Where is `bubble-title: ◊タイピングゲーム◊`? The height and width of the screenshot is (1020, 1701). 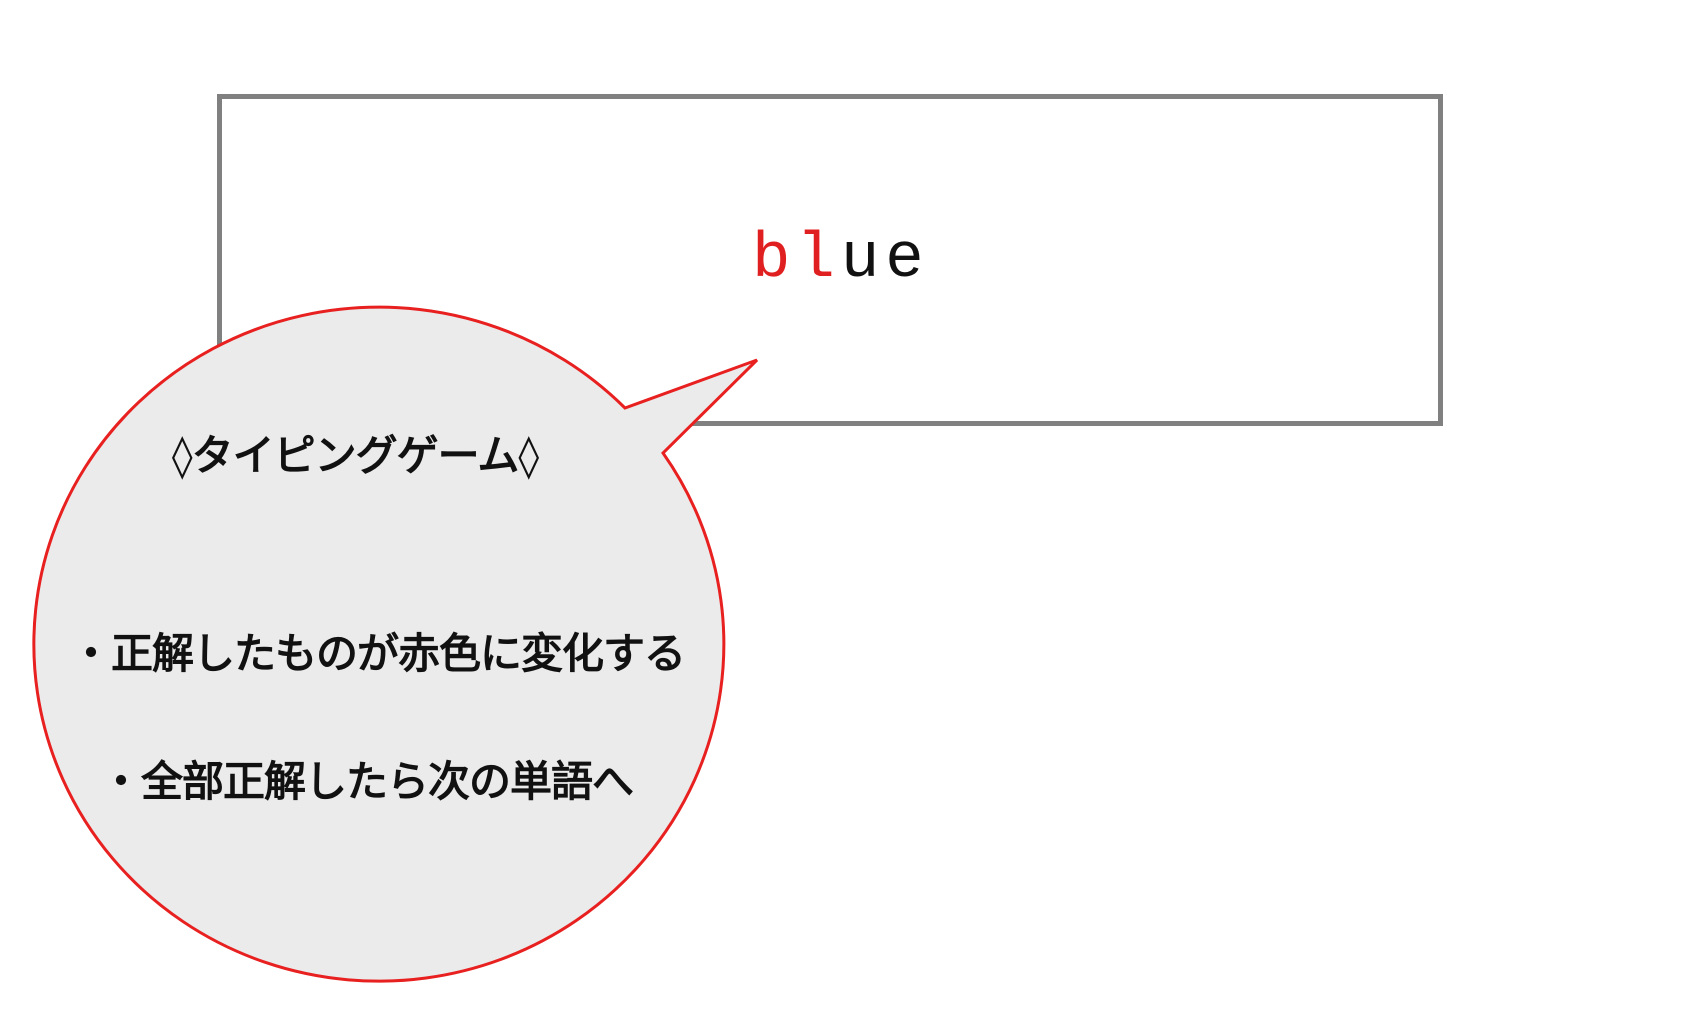
bubble-title: ◊タイピングゲーム◊ is located at coordinates (355, 455).